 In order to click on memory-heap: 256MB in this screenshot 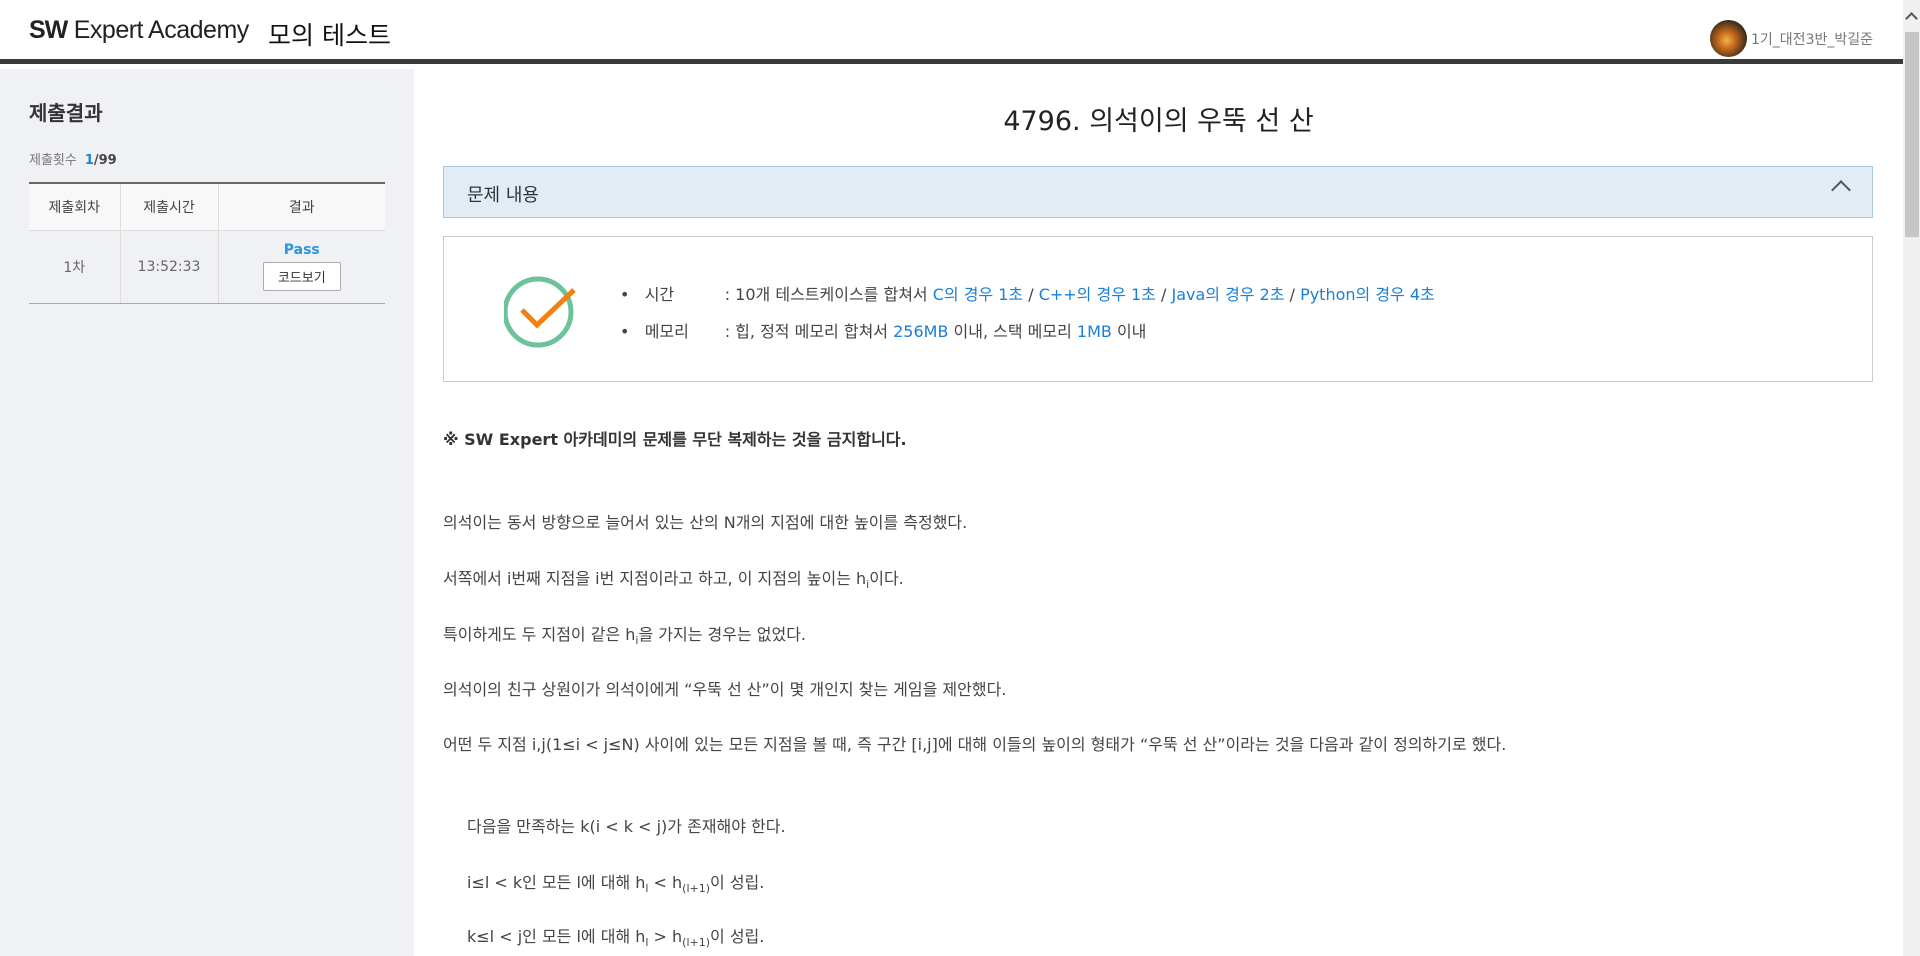, I will do `click(921, 331)`.